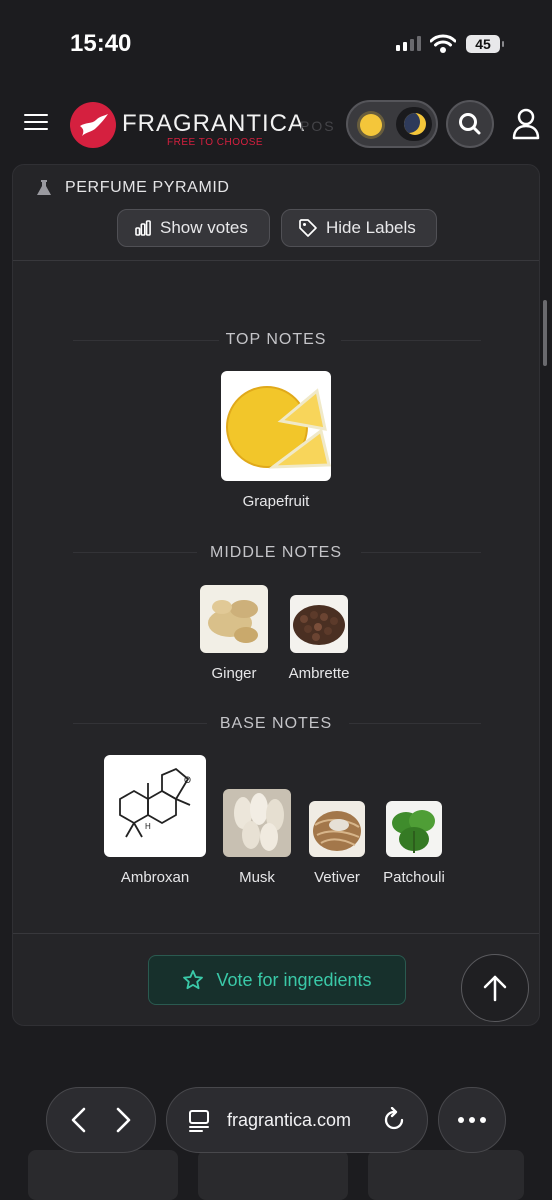 This screenshot has width=552, height=1200. I want to click on page-menu-icon, so click(199, 1120).